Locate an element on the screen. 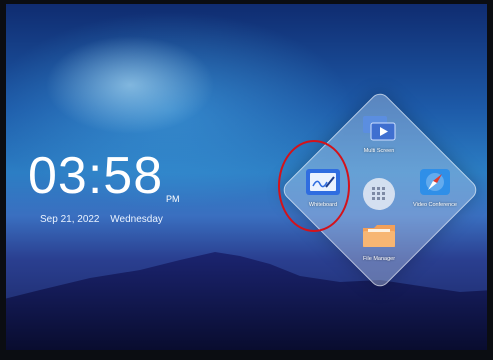 Image resolution: width=493 pixels, height=360 pixels. file-manager-label: File Manager is located at coordinates (379, 259).